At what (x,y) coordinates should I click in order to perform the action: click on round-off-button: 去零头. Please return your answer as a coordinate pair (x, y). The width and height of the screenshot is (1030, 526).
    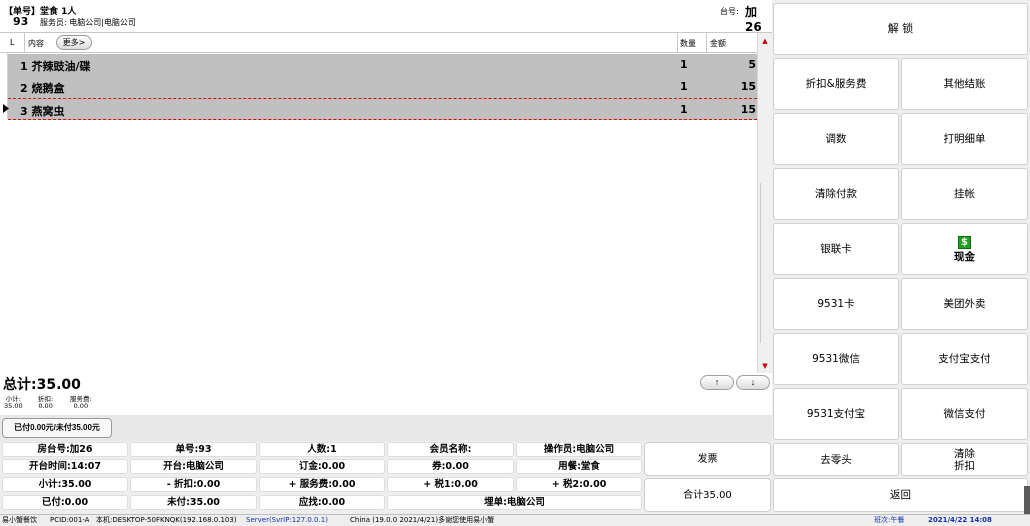
    Looking at the image, I should click on (836, 459).